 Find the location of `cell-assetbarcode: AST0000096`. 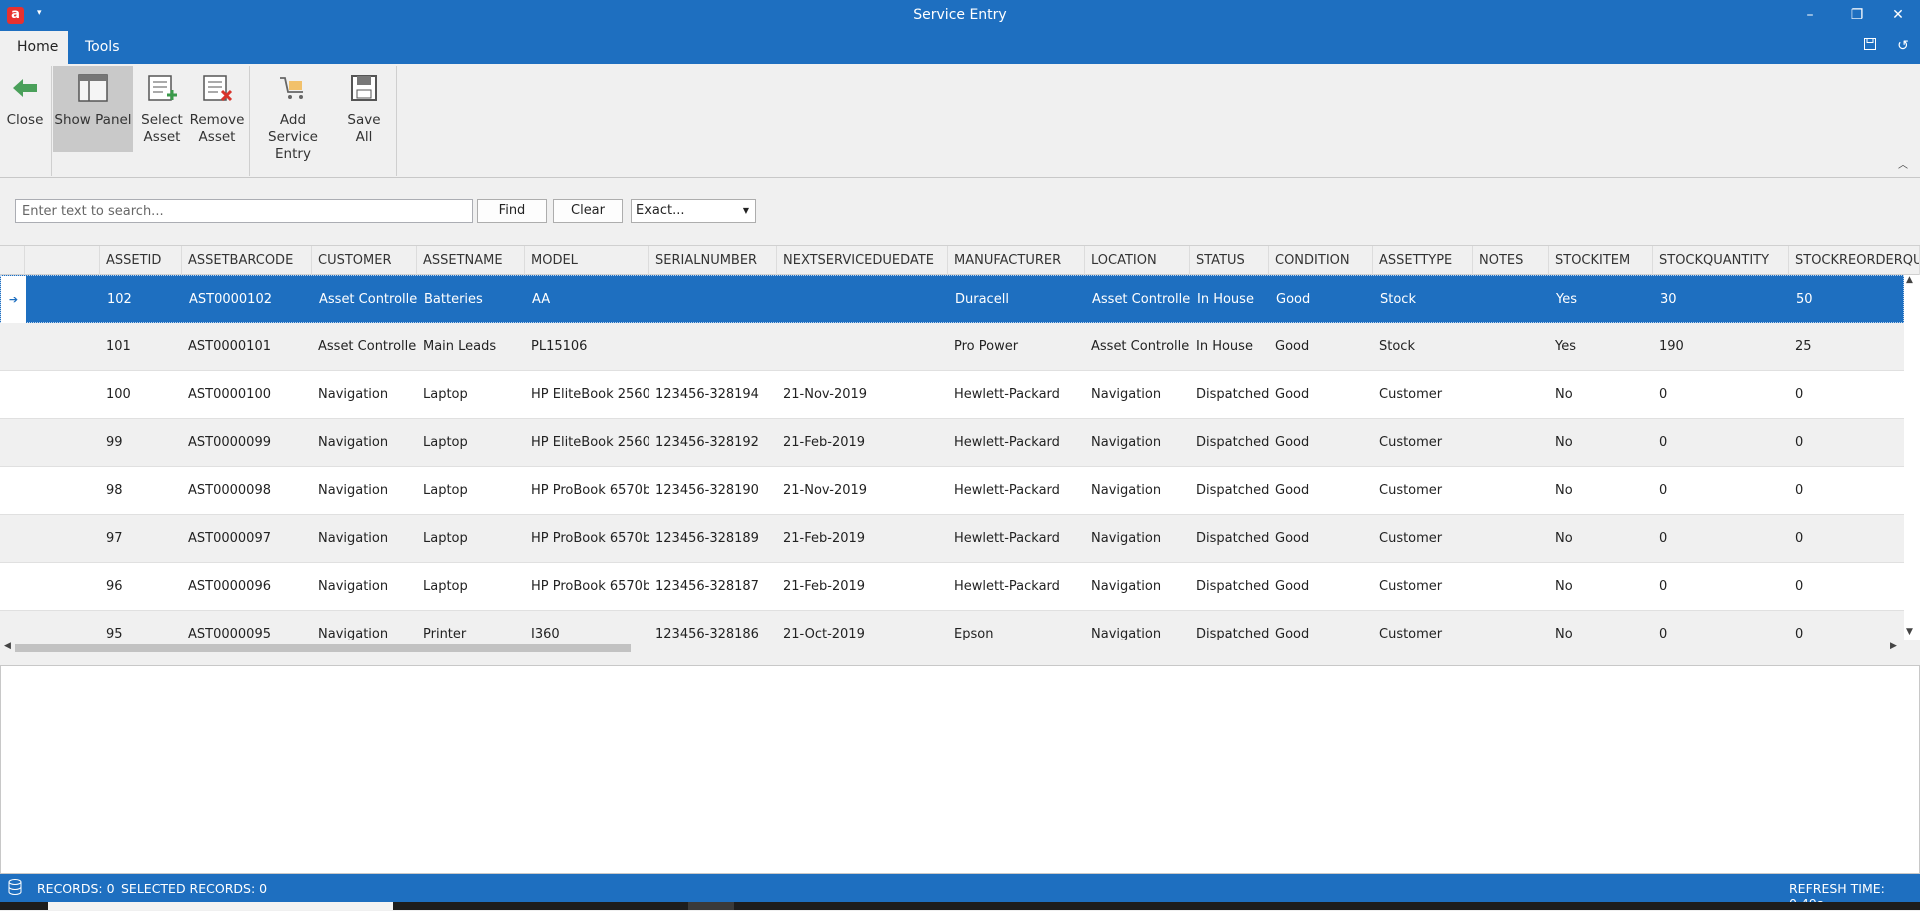

cell-assetbarcode: AST0000096 is located at coordinates (247, 587).